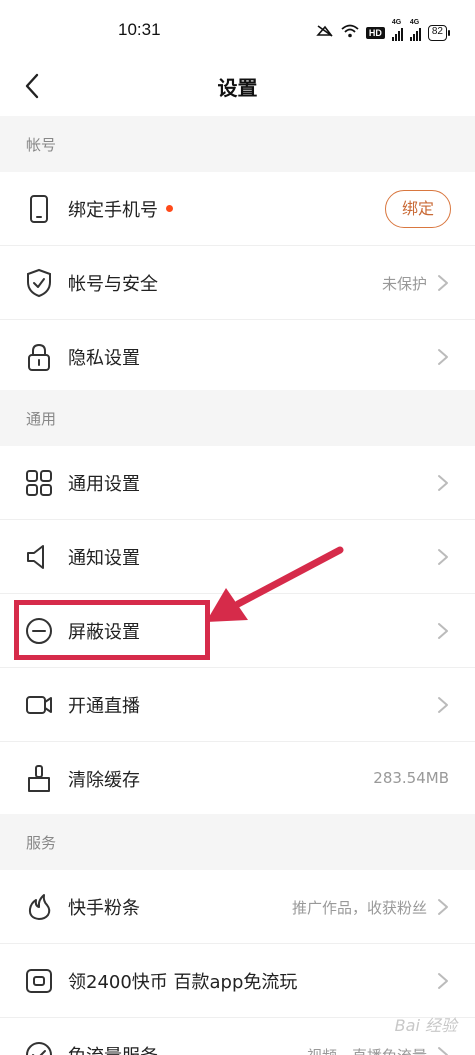 The height and width of the screenshot is (1055, 475). Describe the element at coordinates (411, 778) in the screenshot. I see `cache-size: 283.54MB` at that location.